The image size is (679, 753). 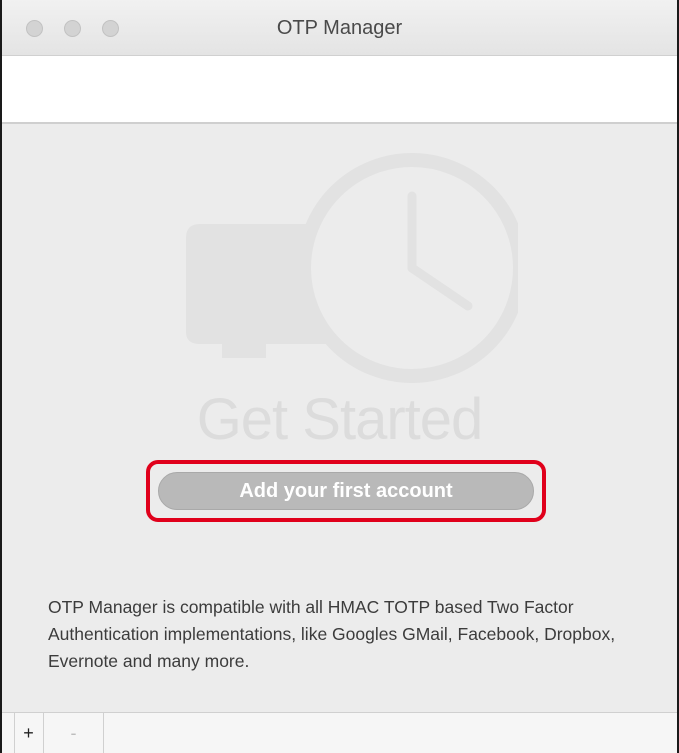 I want to click on toolbar-area, so click(x=339, y=90).